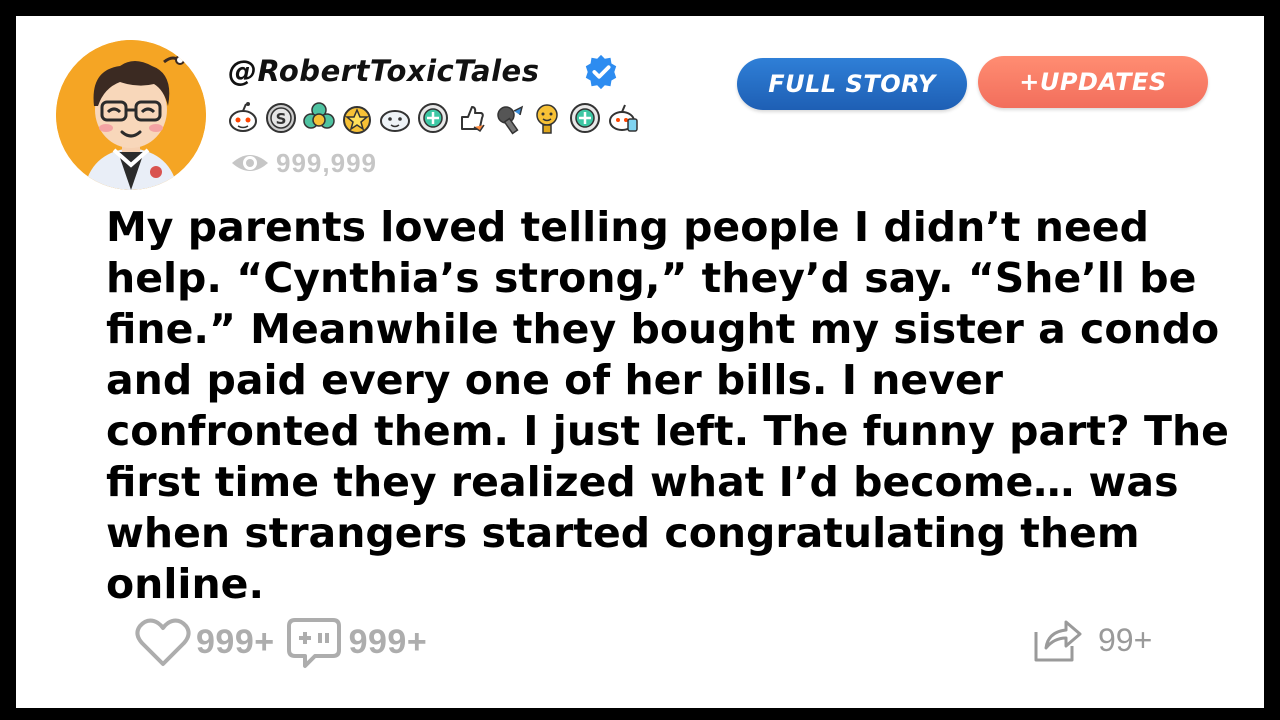  I want to click on star-medal-icon, so click(357, 120).